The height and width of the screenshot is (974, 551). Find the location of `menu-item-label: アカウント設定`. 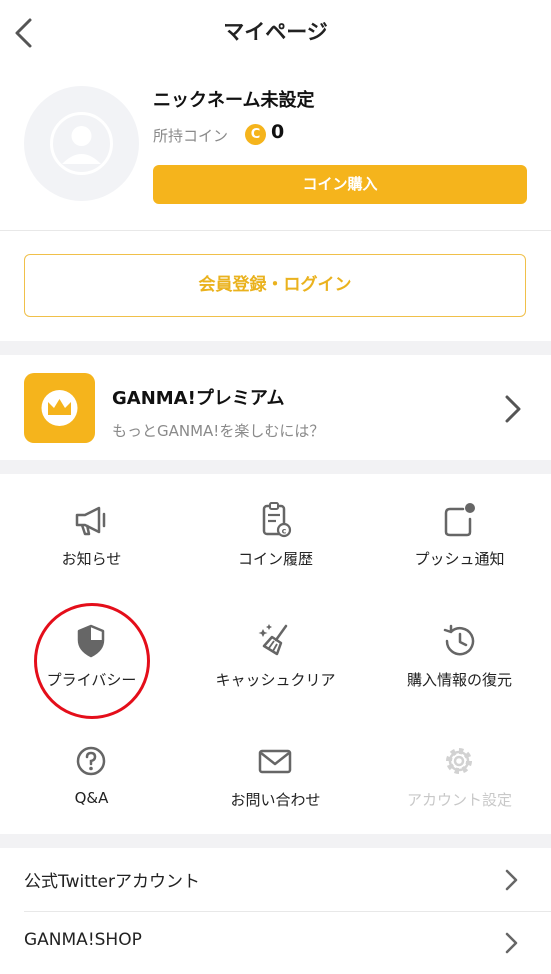

menu-item-label: アカウント設定 is located at coordinates (459, 800).